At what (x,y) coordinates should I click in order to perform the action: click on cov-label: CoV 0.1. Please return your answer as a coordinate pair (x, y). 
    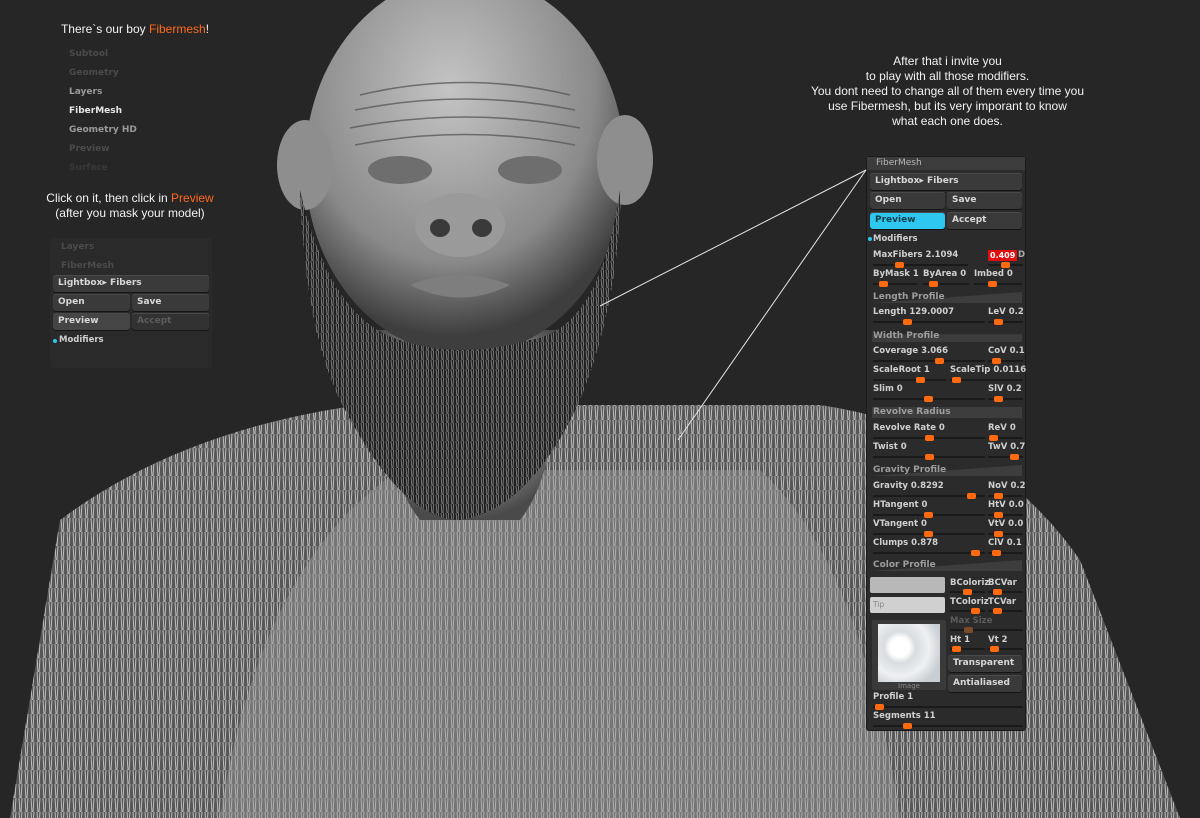
    Looking at the image, I should click on (1006, 351).